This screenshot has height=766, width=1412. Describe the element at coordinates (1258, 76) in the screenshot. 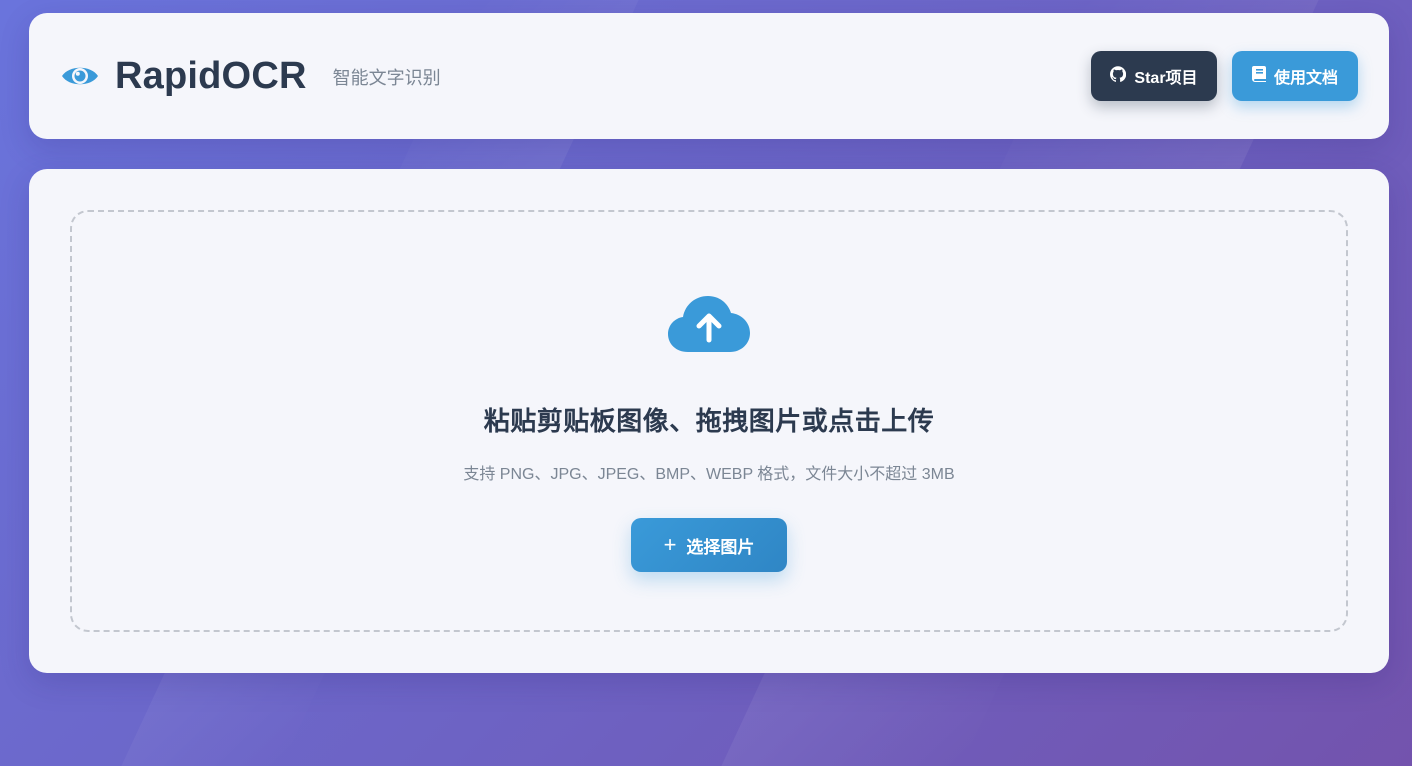

I see `book-icon` at that location.